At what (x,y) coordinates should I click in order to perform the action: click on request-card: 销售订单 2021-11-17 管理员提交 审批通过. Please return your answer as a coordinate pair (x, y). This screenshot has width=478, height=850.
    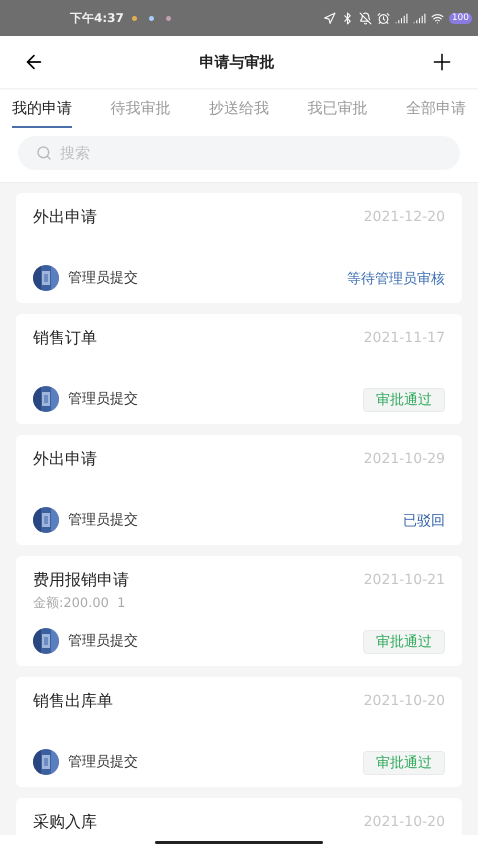
    Looking at the image, I should click on (239, 369).